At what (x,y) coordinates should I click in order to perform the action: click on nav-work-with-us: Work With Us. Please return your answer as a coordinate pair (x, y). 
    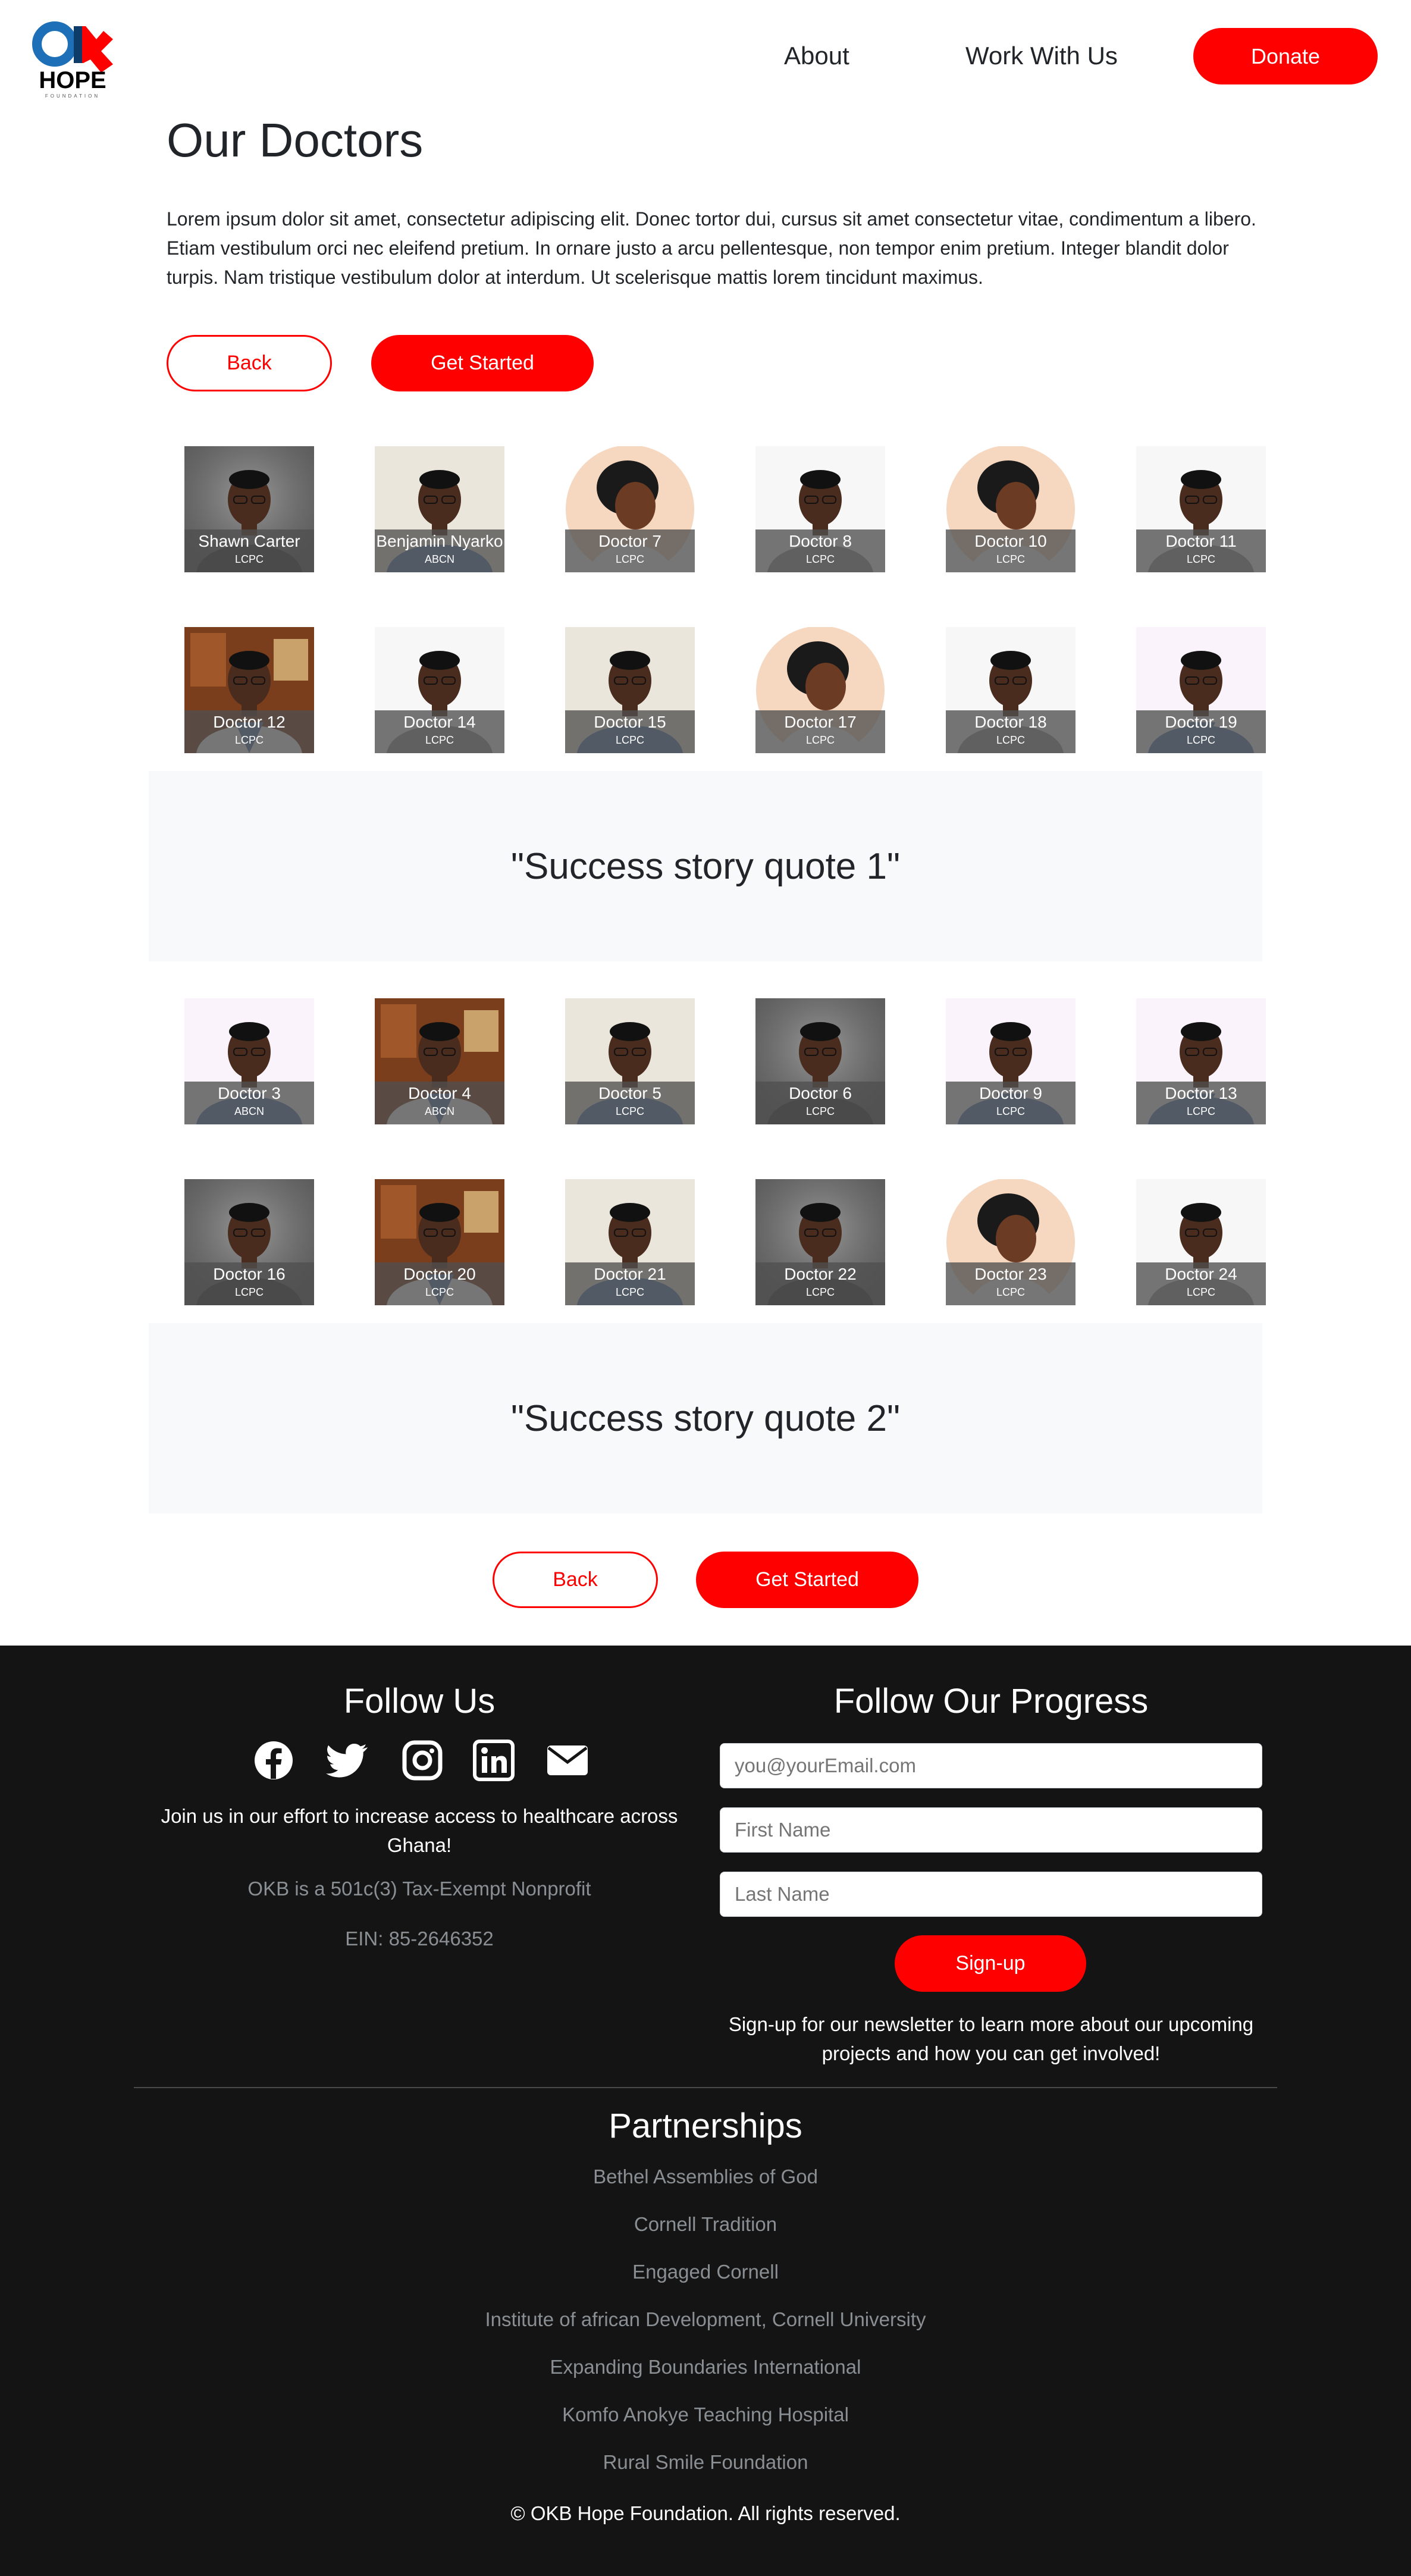
    Looking at the image, I should click on (1041, 56).